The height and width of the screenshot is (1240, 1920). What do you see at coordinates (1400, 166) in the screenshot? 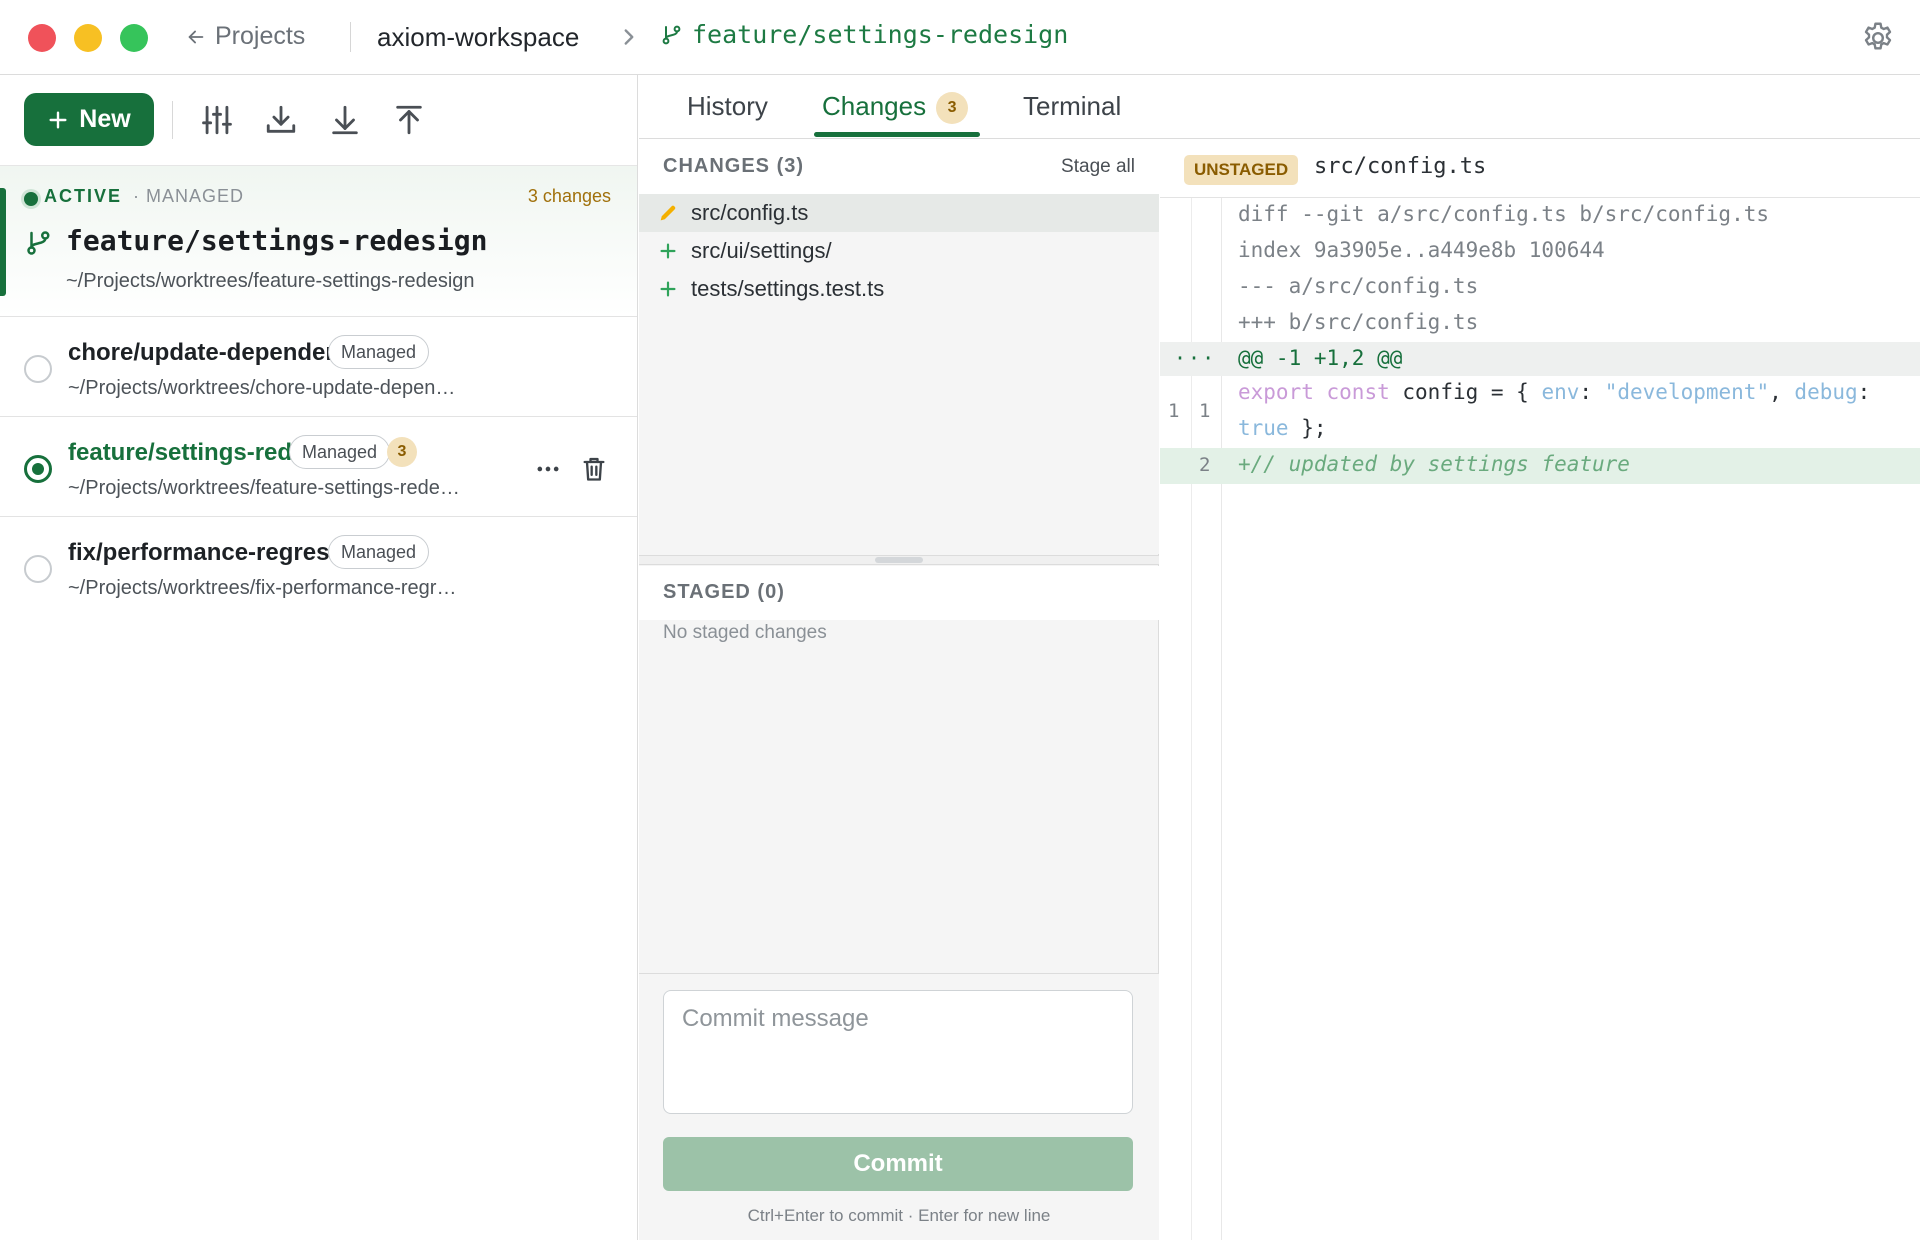
I see `diff-file-name: src/config.ts` at bounding box center [1400, 166].